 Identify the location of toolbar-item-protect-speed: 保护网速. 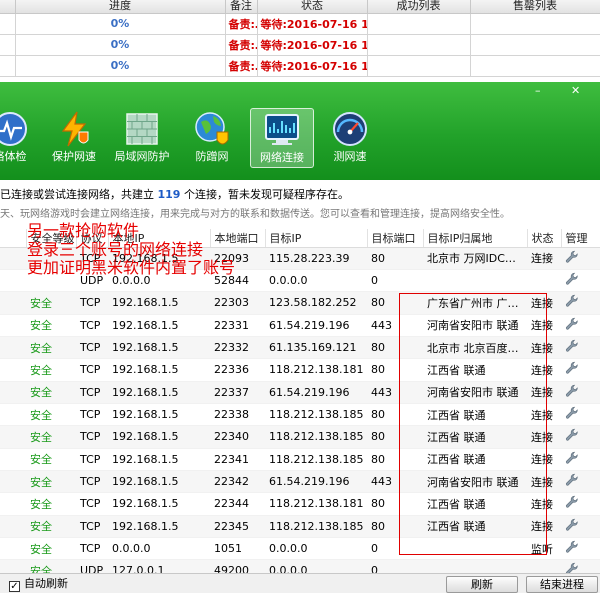
(74, 138).